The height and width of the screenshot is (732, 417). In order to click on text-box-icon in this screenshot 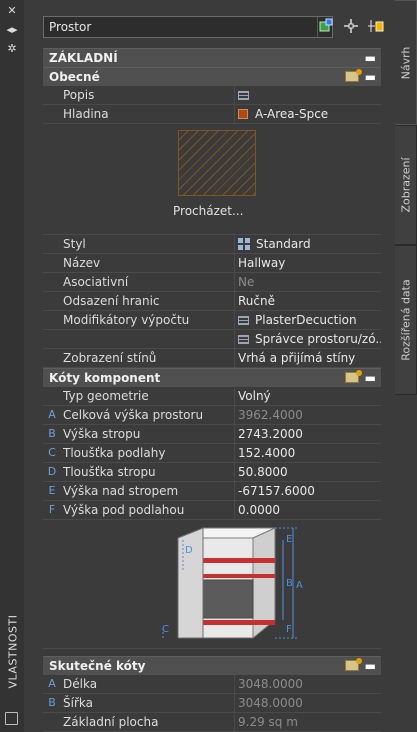, I will do `click(243, 95)`.